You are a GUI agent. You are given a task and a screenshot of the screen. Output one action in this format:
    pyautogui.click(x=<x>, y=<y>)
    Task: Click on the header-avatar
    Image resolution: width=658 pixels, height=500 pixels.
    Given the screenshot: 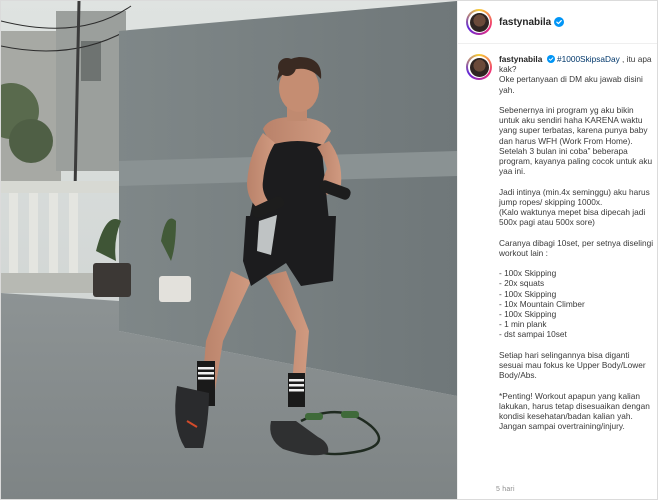 What is the action you would take?
    pyautogui.click(x=479, y=22)
    